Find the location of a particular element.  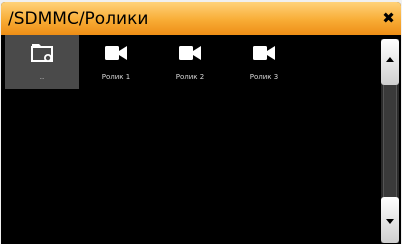

vertical-scrollbar is located at coordinates (390, 141).